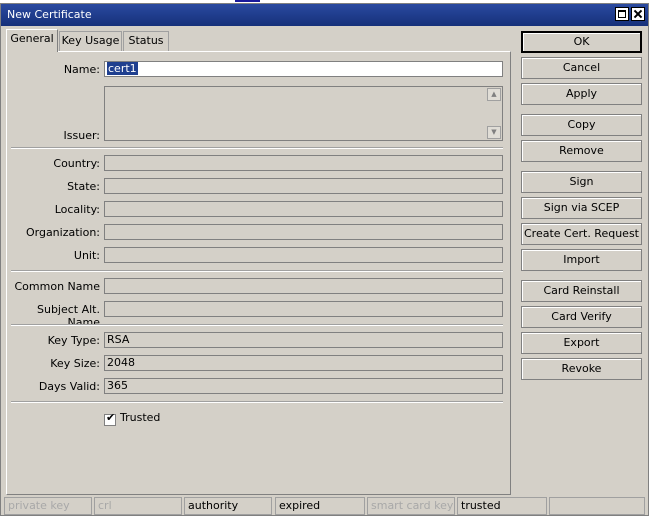 The width and height of the screenshot is (651, 517). What do you see at coordinates (49, 14) in the screenshot?
I see `window-title: New Certificate` at bounding box center [49, 14].